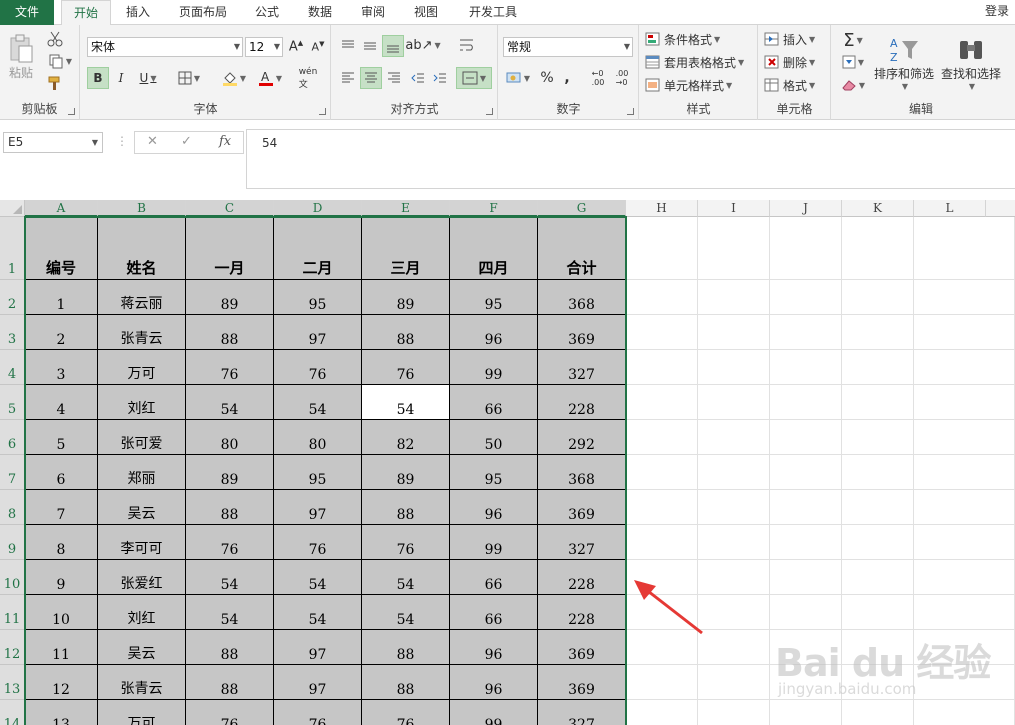 The width and height of the screenshot is (1015, 725). What do you see at coordinates (474, 78) in the screenshot?
I see `merge-center-button: ▼` at bounding box center [474, 78].